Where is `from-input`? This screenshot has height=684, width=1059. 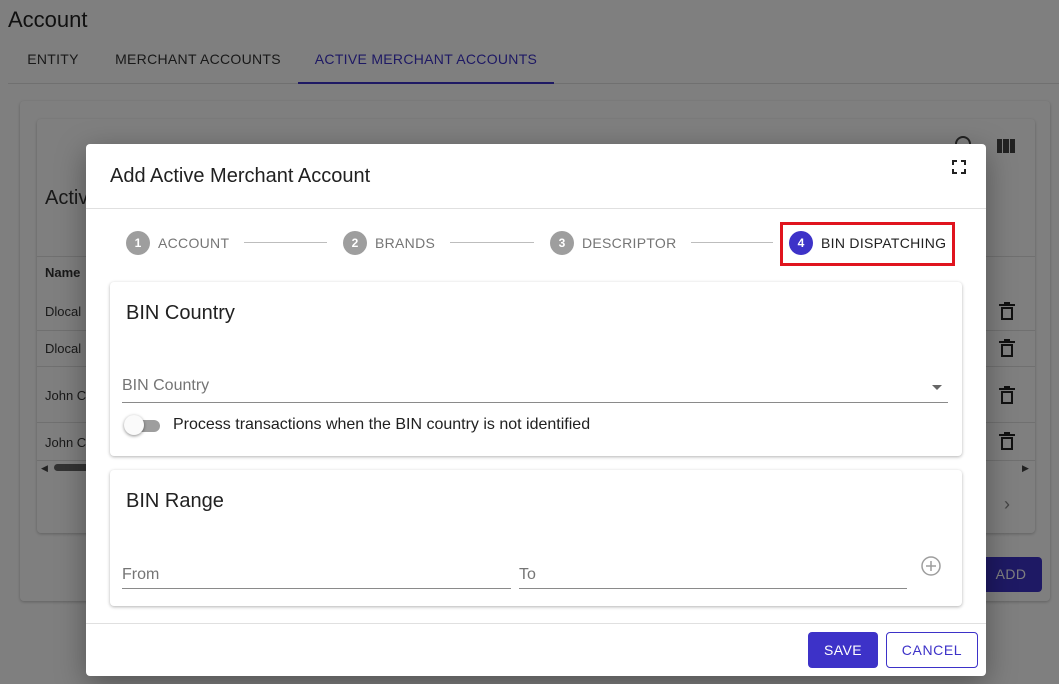 from-input is located at coordinates (316, 575).